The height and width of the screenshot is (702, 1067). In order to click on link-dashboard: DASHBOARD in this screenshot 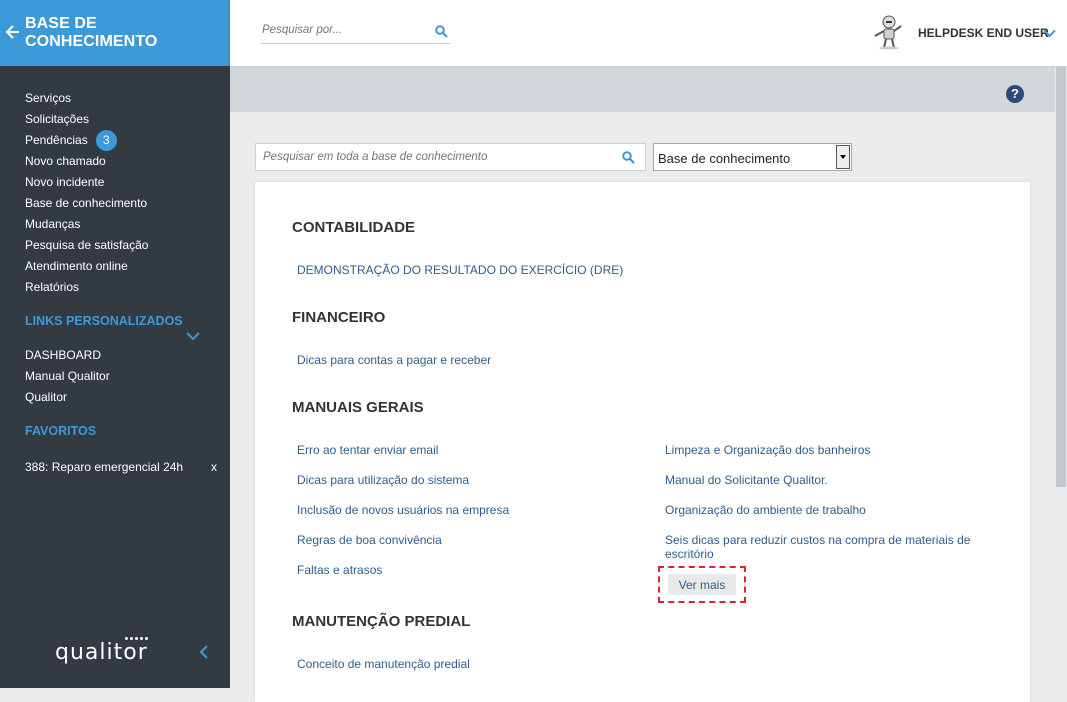, I will do `click(67, 358)`.